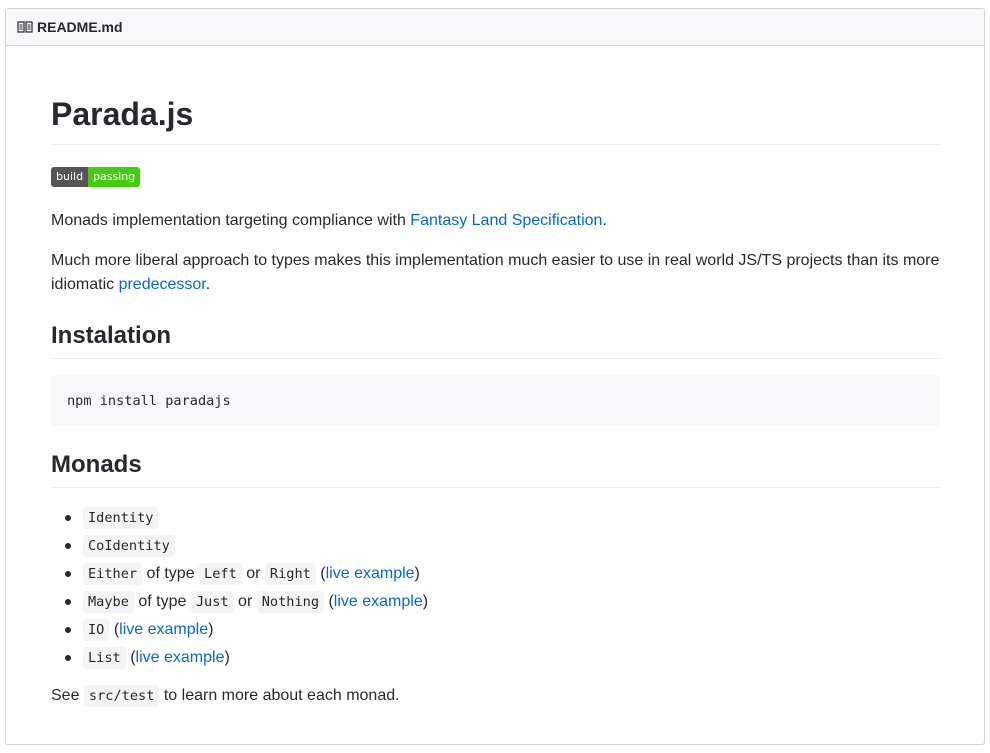  I want to click on readme-filename: README.md, so click(80, 27).